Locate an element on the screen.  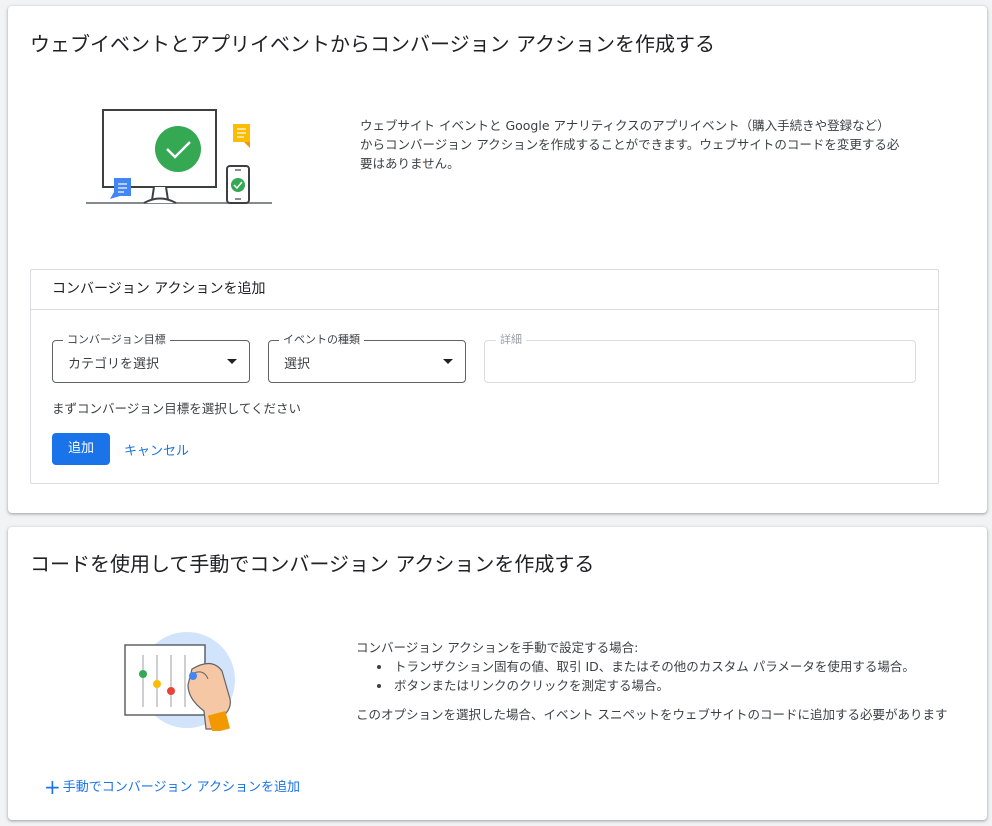
manual-bullet-item: ボタンまたはリンクのクリックを測定する場合。 is located at coordinates (666, 685).